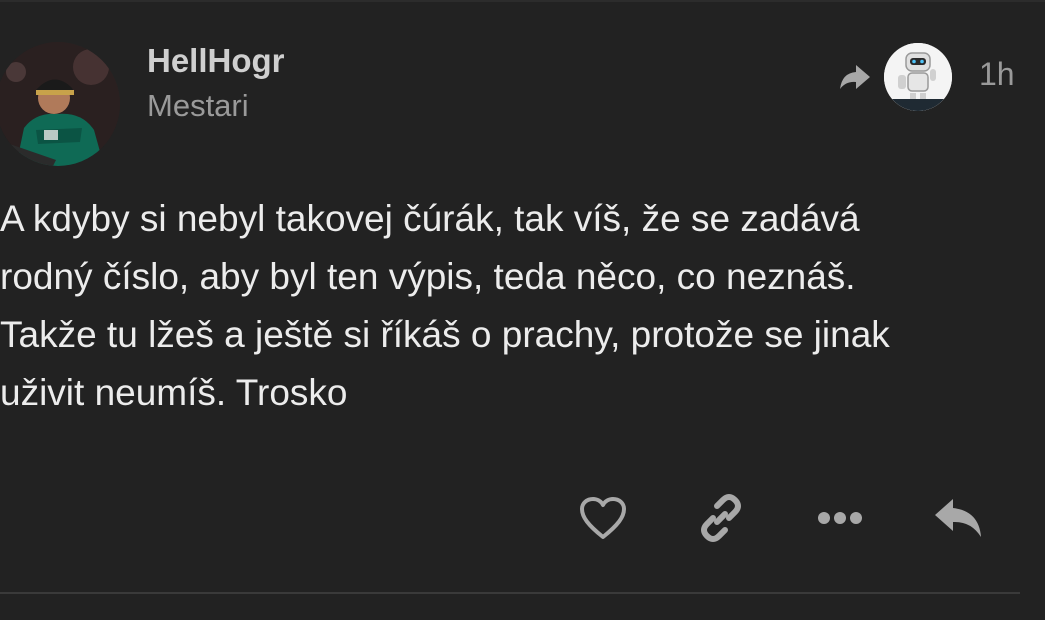 This screenshot has width=1045, height=620. I want to click on post-time: 1h, so click(997, 74).